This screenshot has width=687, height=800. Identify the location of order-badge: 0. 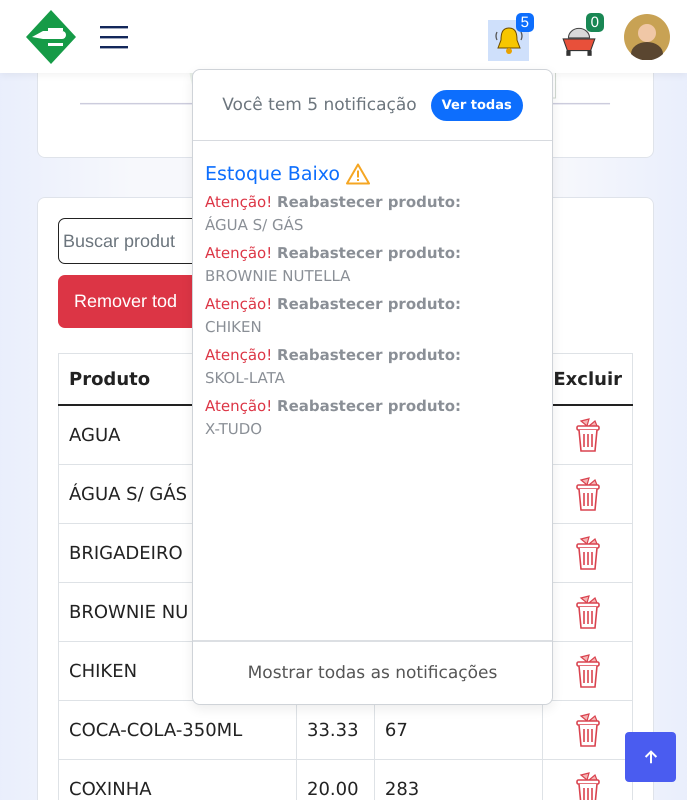
(595, 22).